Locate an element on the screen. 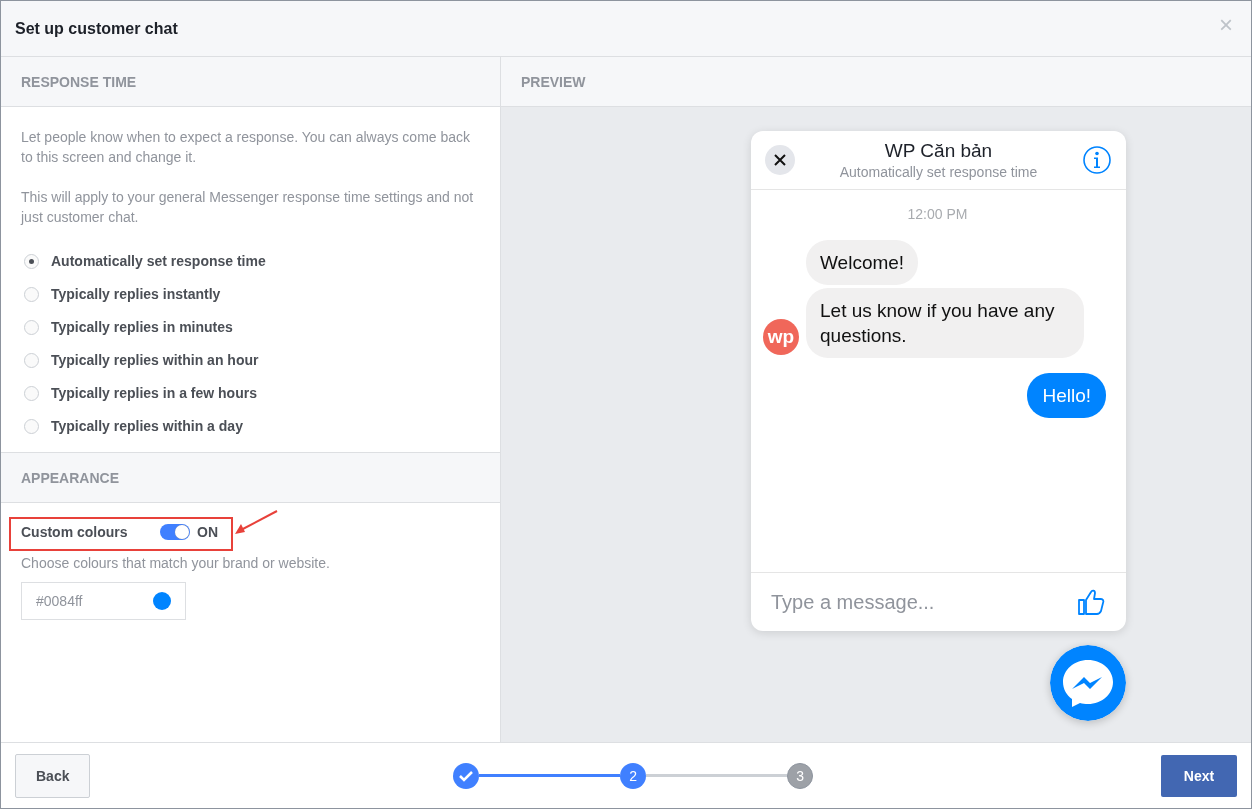 The image size is (1252, 809). radio-option: Automatically set response time is located at coordinates (143, 261).